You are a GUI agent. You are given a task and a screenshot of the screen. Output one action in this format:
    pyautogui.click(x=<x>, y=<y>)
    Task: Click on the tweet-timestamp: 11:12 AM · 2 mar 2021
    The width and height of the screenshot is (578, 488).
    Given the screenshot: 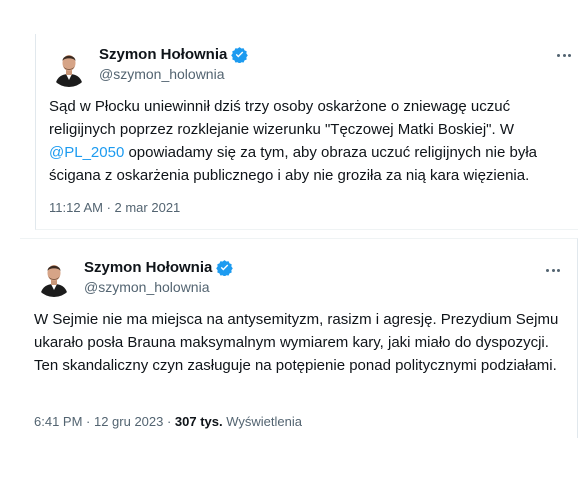 What is the action you would take?
    pyautogui.click(x=114, y=207)
    